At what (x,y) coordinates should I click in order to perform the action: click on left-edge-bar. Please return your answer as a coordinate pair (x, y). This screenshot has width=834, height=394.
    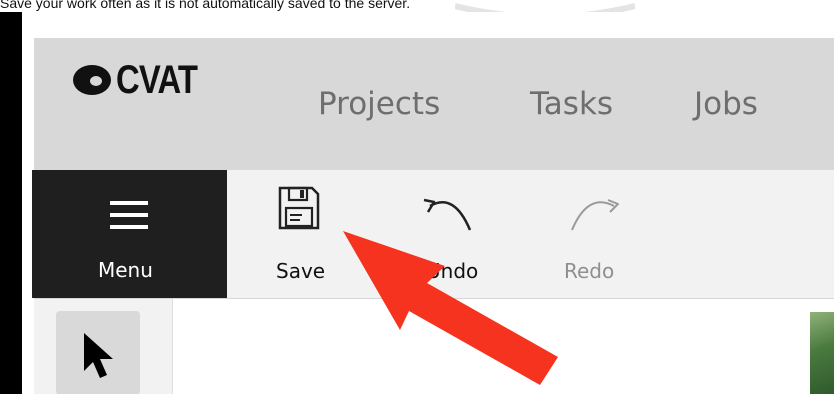
    Looking at the image, I should click on (11, 203).